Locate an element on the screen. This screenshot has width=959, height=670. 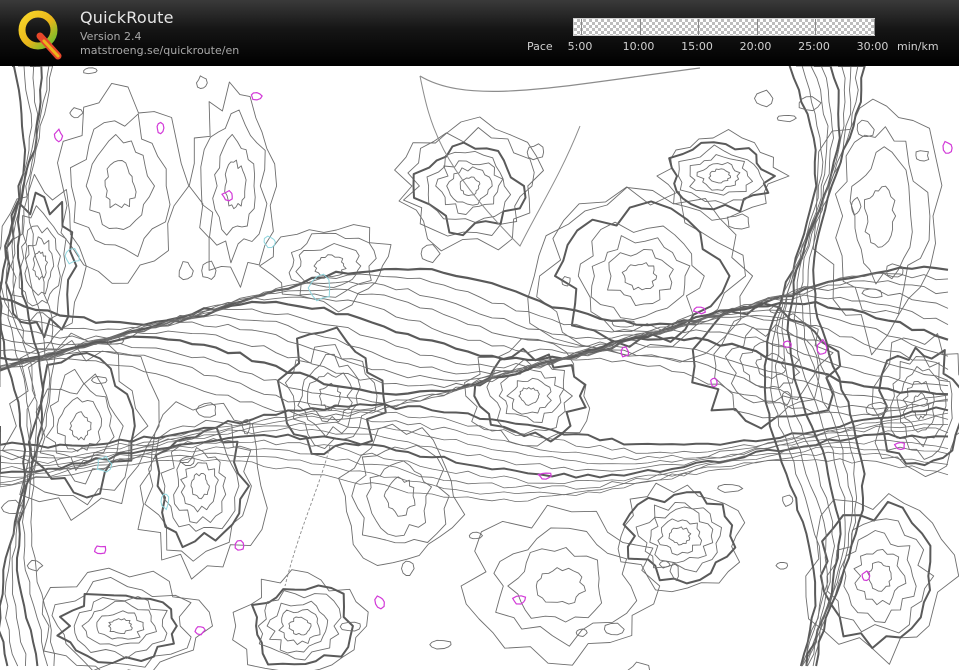
pace-tick-label: 30:00 is located at coordinates (872, 46).